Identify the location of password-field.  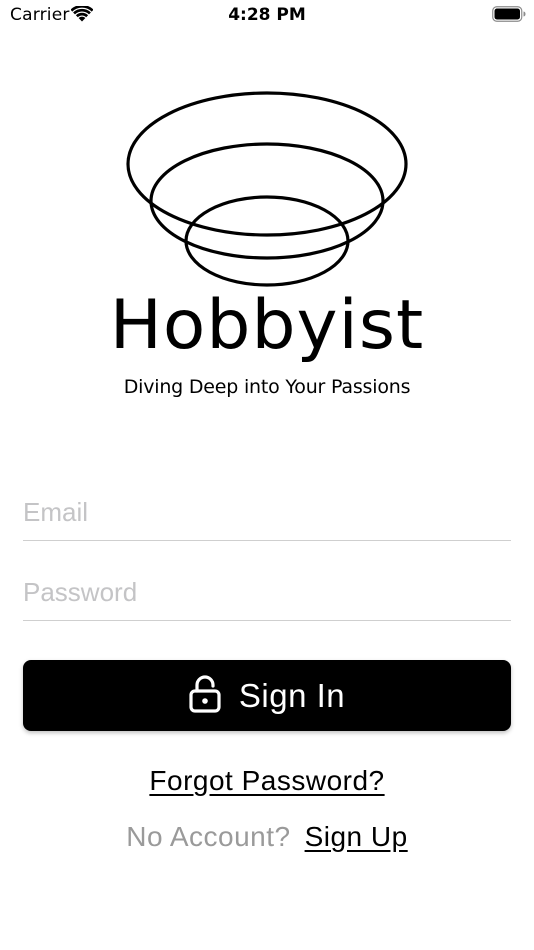
(267, 592).